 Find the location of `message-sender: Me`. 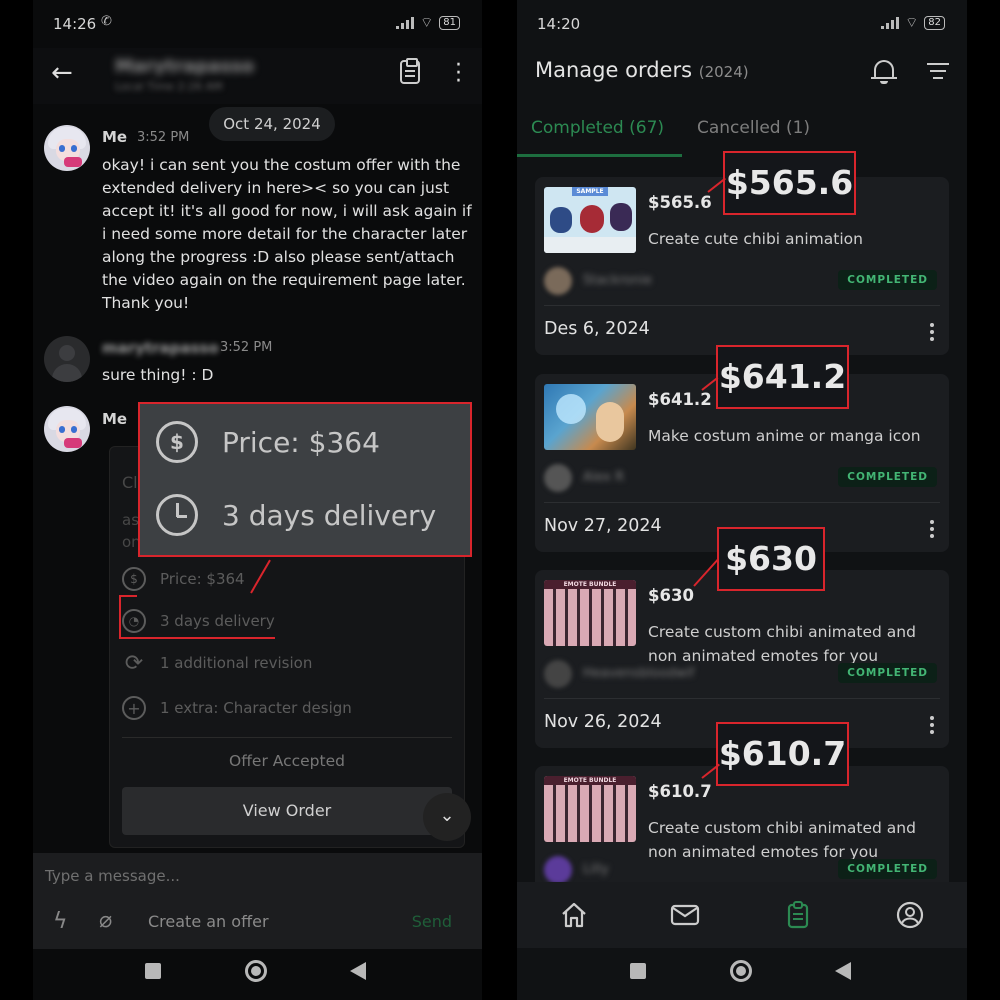

message-sender: Me is located at coordinates (115, 137).